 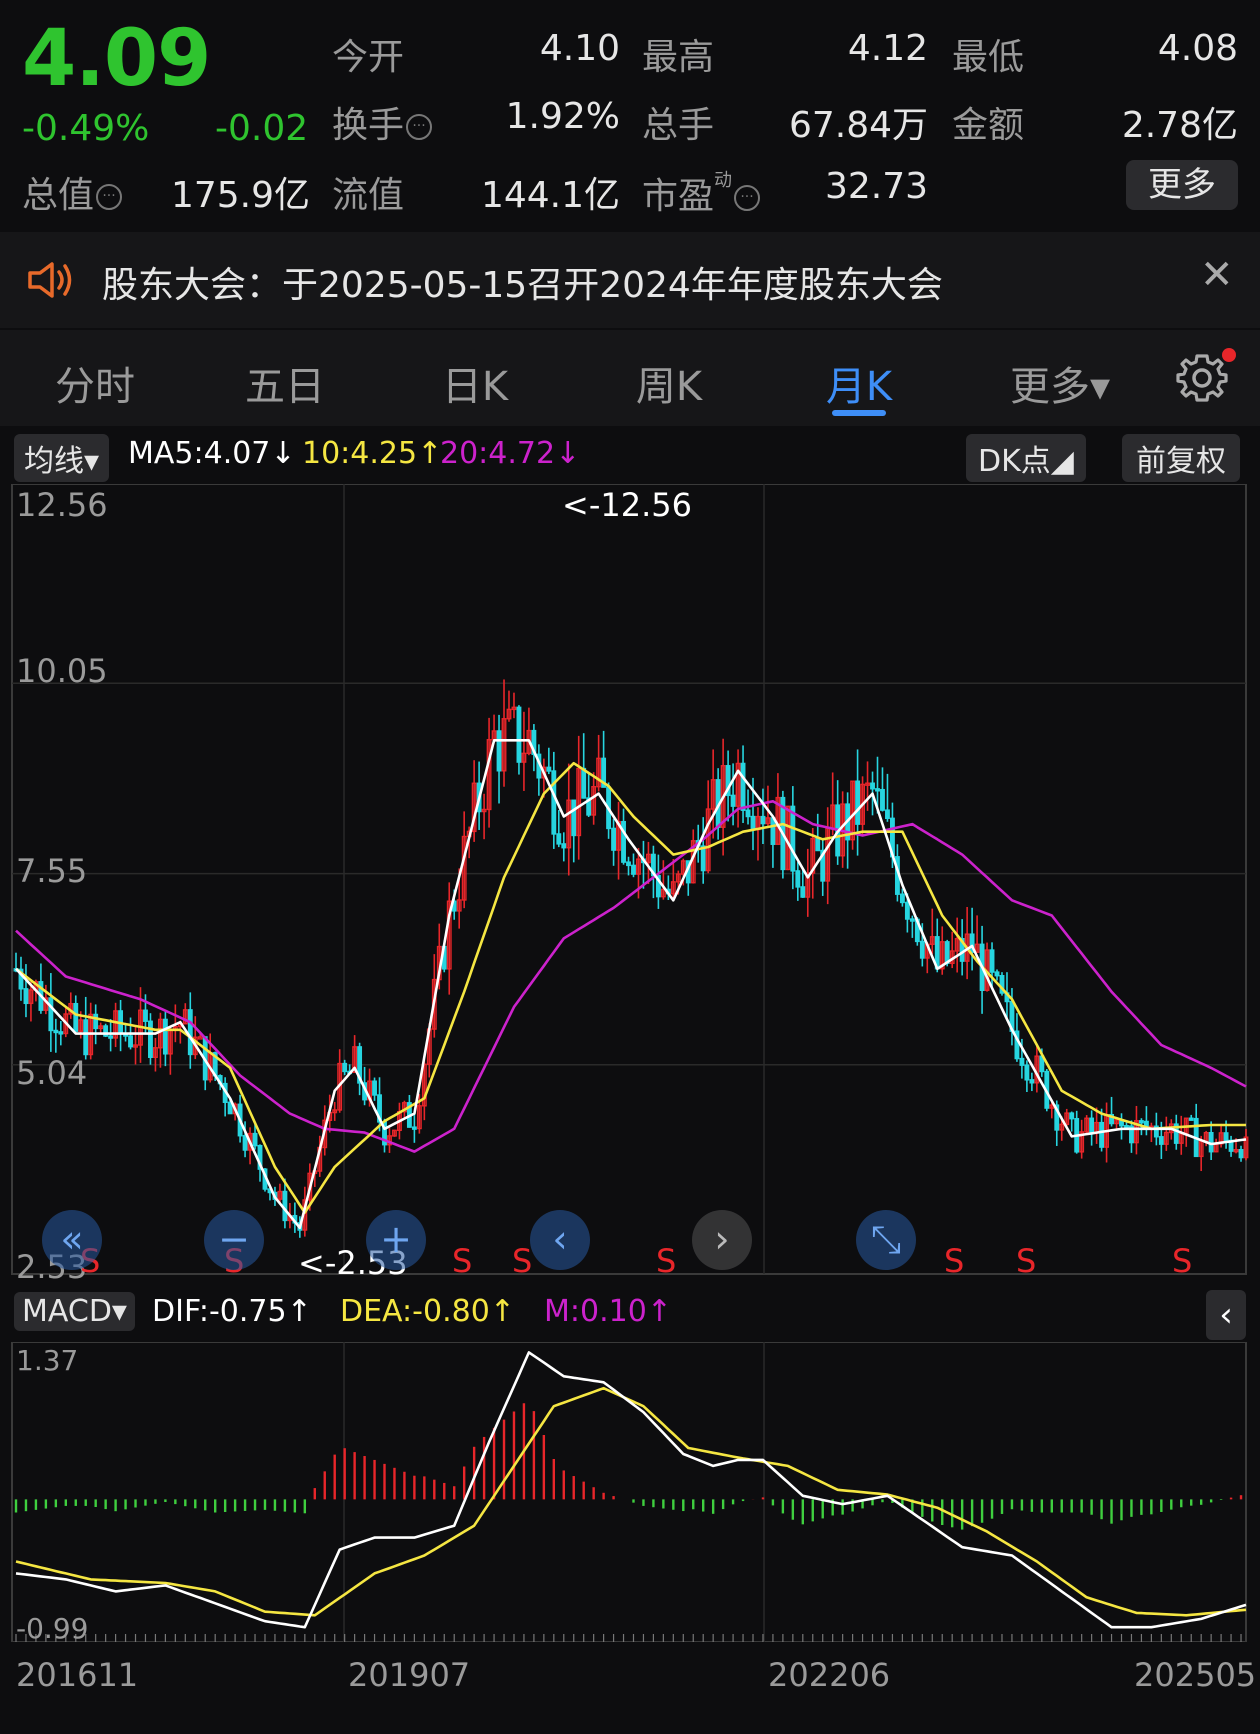 What do you see at coordinates (372, 453) in the screenshot?
I see `ma10-readout: 10:4.25↑` at bounding box center [372, 453].